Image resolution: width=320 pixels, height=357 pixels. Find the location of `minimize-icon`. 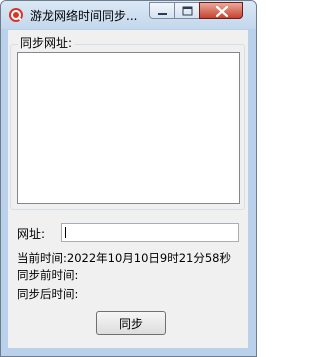

minimize-icon is located at coordinates (162, 14).